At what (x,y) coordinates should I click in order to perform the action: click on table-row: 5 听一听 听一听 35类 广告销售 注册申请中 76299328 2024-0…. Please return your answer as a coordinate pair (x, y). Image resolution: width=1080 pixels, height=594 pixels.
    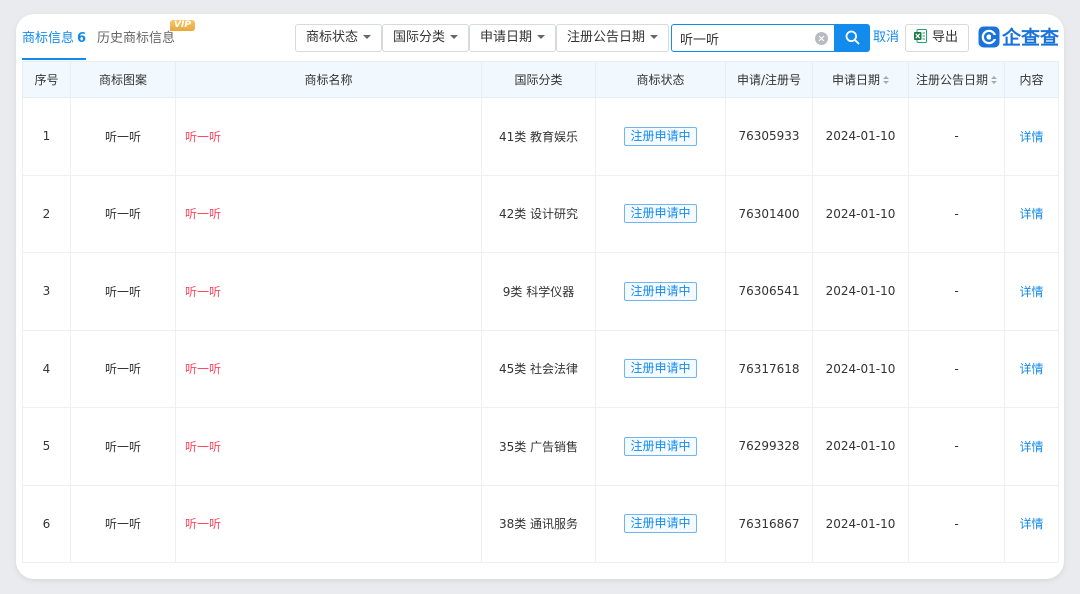
    Looking at the image, I should click on (540, 446).